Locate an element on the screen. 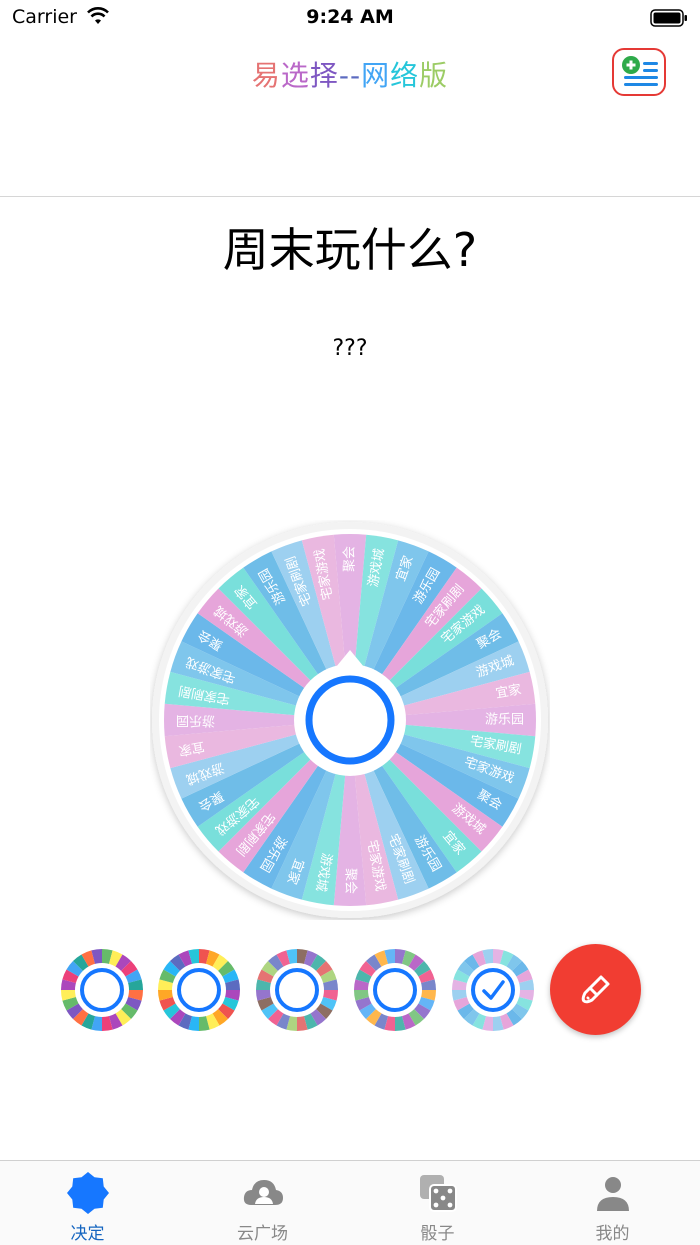 The width and height of the screenshot is (700, 1245). app-title: 易选择--网络版 is located at coordinates (350, 74).